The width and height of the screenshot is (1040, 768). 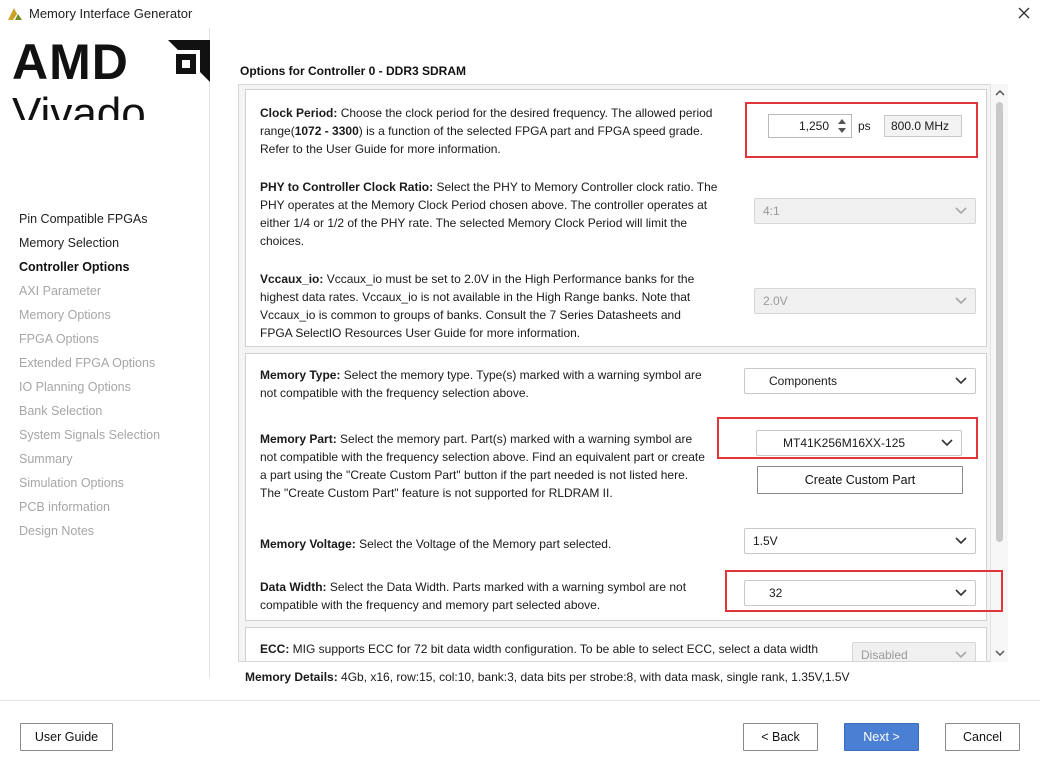 I want to click on sidebar-item-fpga-options: FPGA Options, so click(x=89, y=342).